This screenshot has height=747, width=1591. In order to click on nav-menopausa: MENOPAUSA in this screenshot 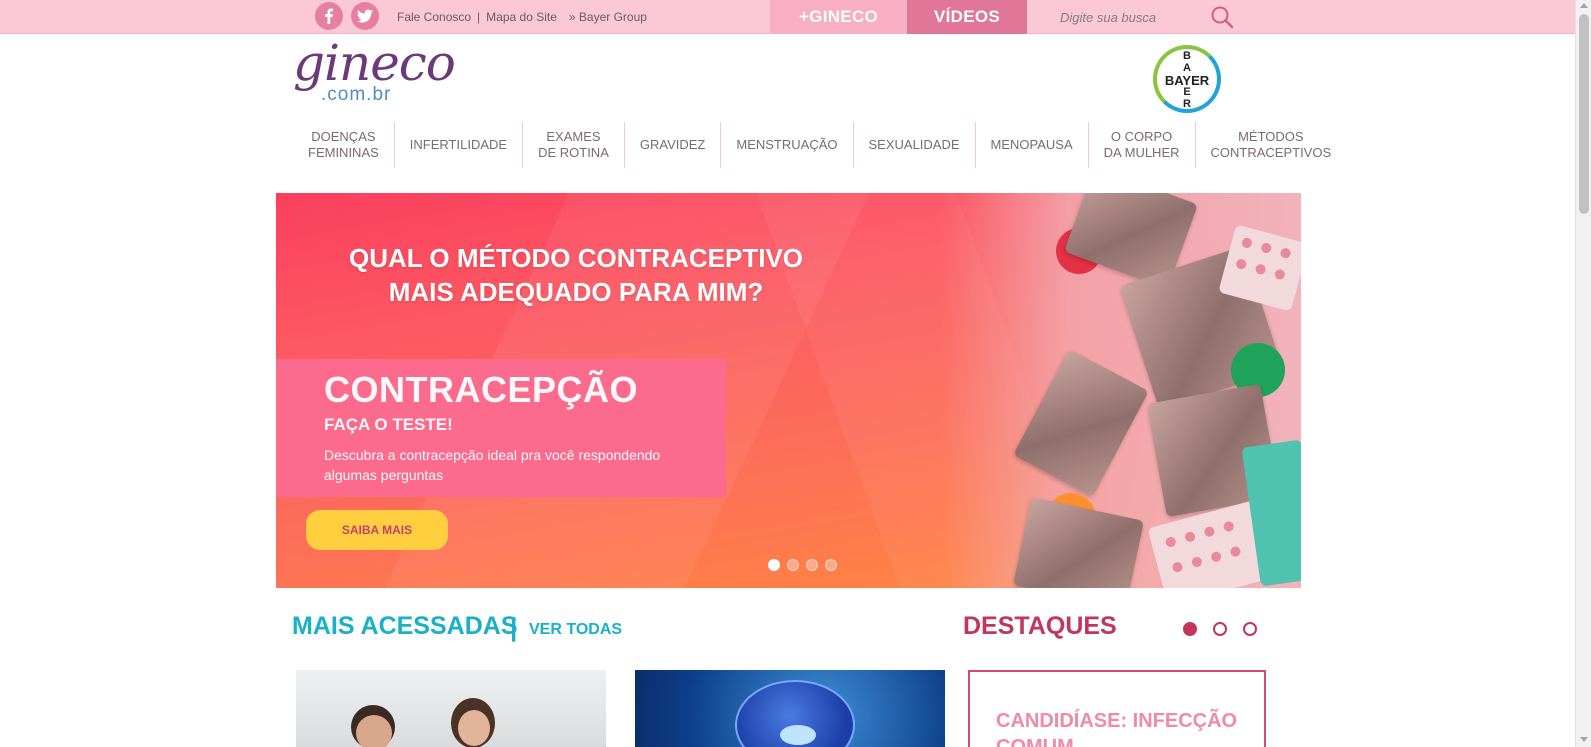, I will do `click(1032, 145)`.